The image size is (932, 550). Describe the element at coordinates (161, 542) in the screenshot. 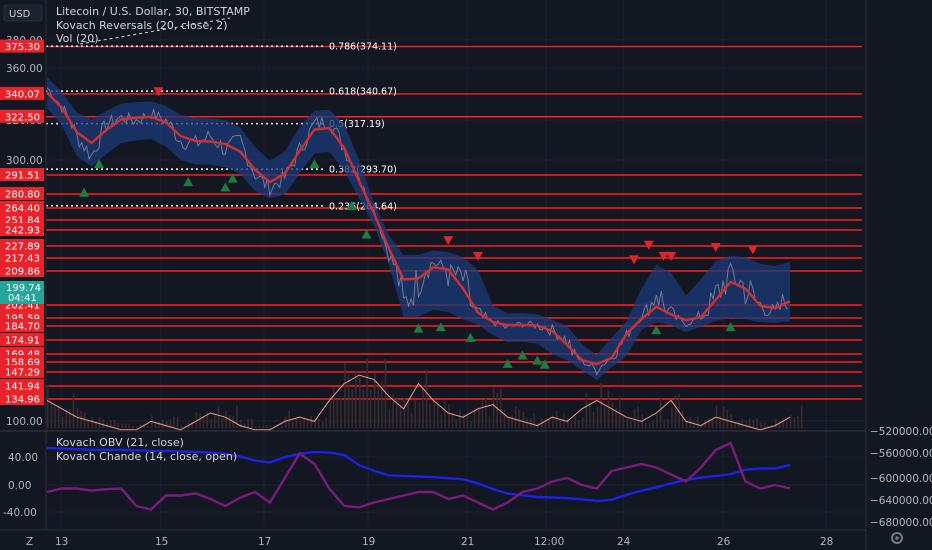

I see `time-tick-label: 15` at that location.